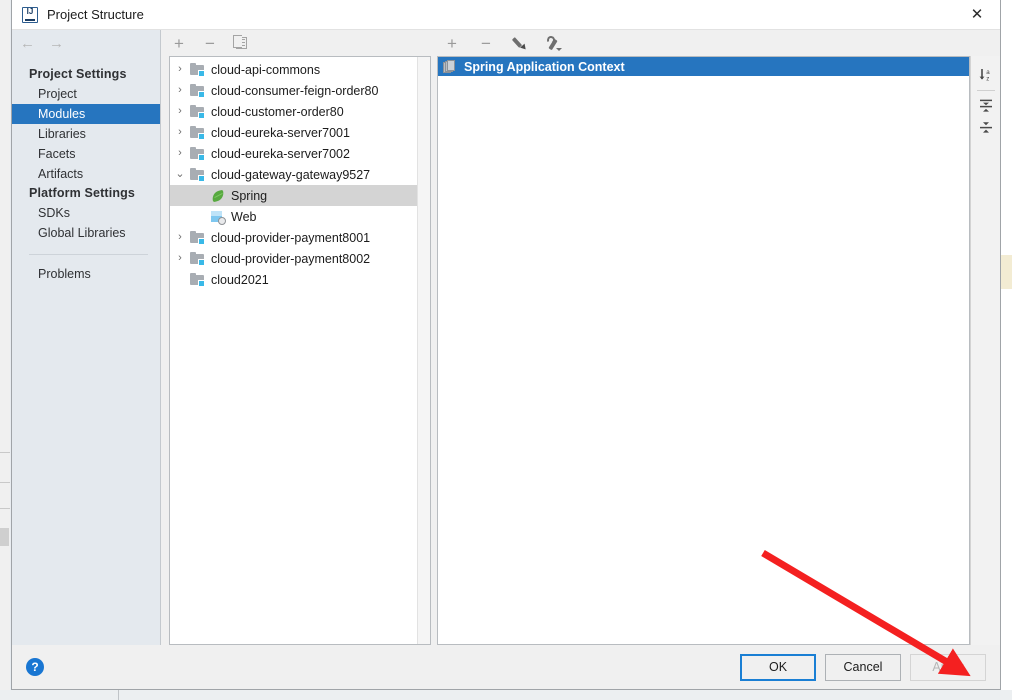 The image size is (1012, 700). Describe the element at coordinates (249, 195) in the screenshot. I see `tree-row-label: Spring` at that location.